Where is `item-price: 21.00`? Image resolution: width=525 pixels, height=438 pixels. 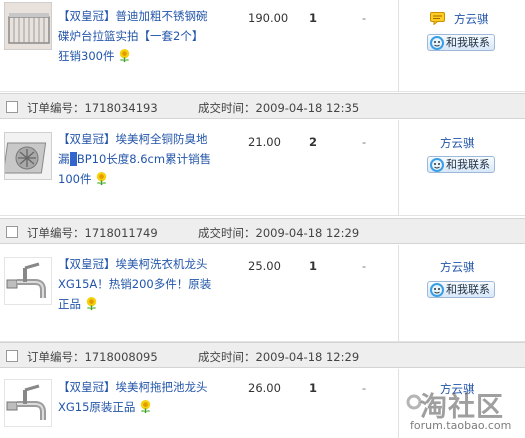 item-price: 21.00 is located at coordinates (264, 142).